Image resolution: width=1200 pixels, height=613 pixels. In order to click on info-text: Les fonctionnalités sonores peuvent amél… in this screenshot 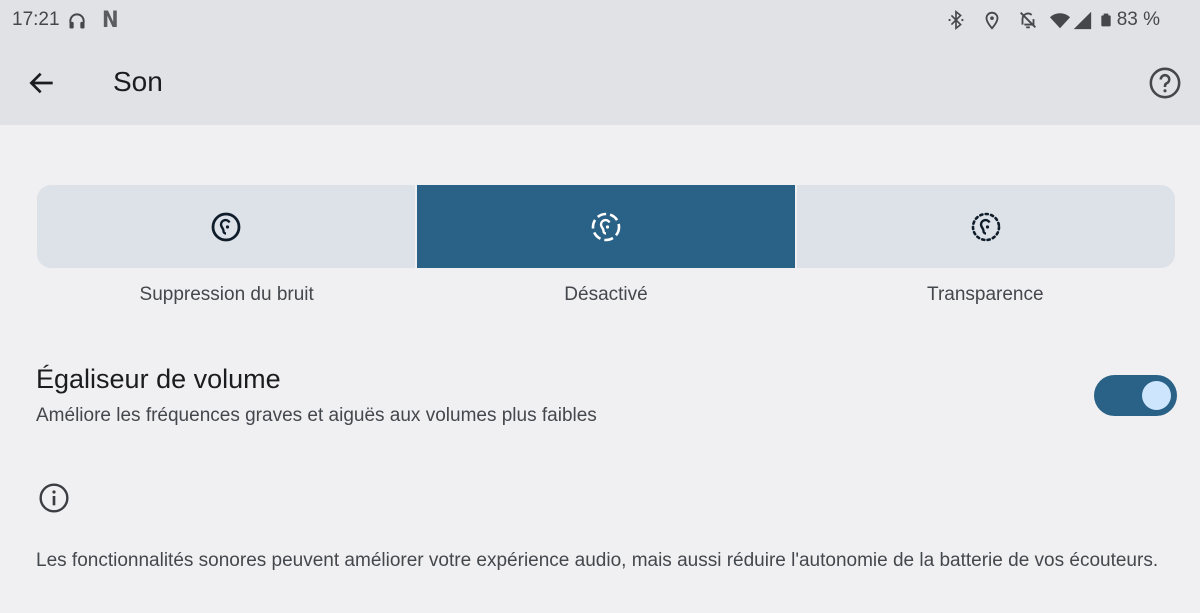, I will do `click(597, 560)`.